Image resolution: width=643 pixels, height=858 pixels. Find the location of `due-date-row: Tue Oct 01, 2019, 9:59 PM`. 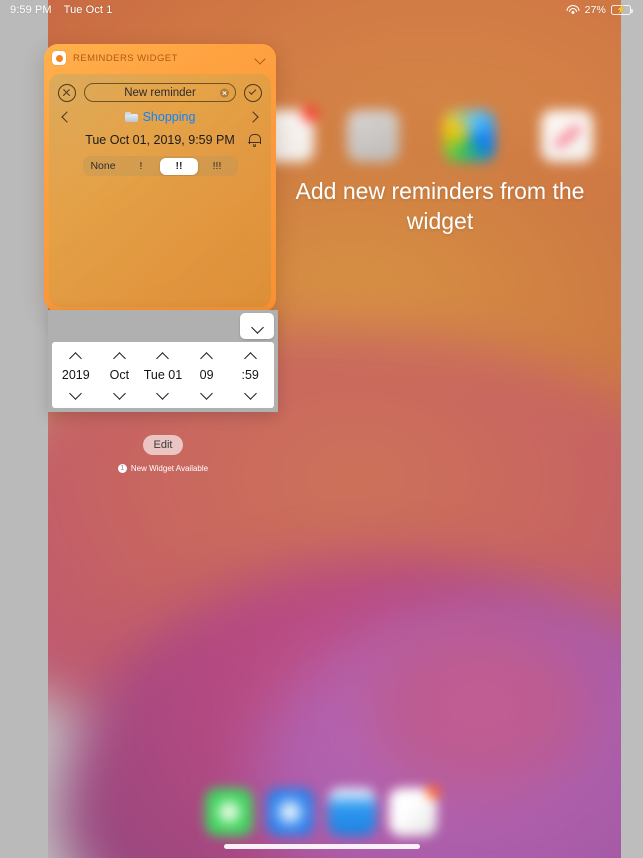

due-date-row: Tue Oct 01, 2019, 9:59 PM is located at coordinates (160, 136).